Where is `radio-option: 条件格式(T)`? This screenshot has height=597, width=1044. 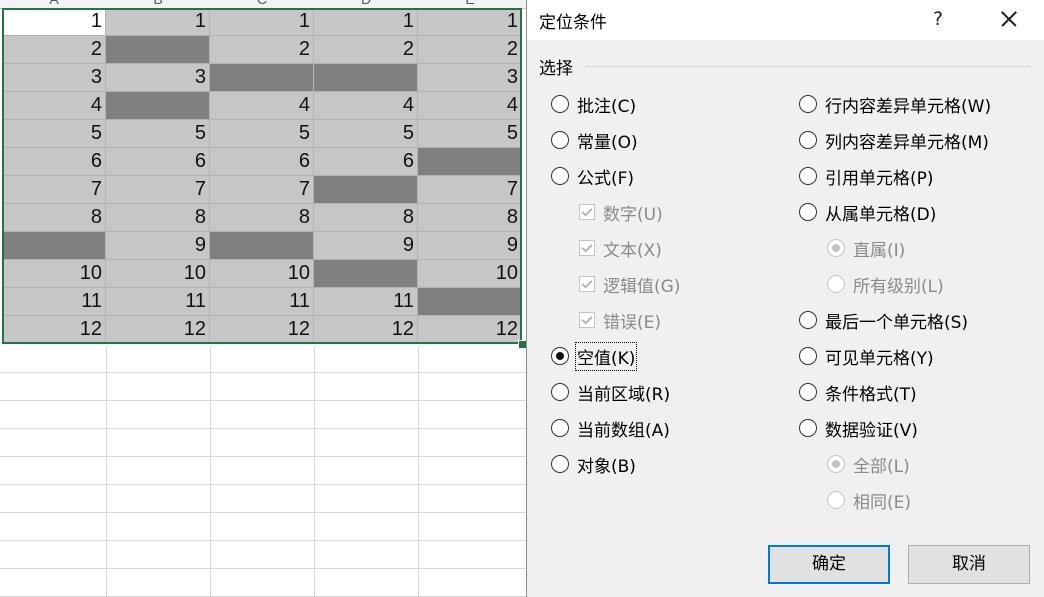 radio-option: 条件格式(T) is located at coordinates (858, 392).